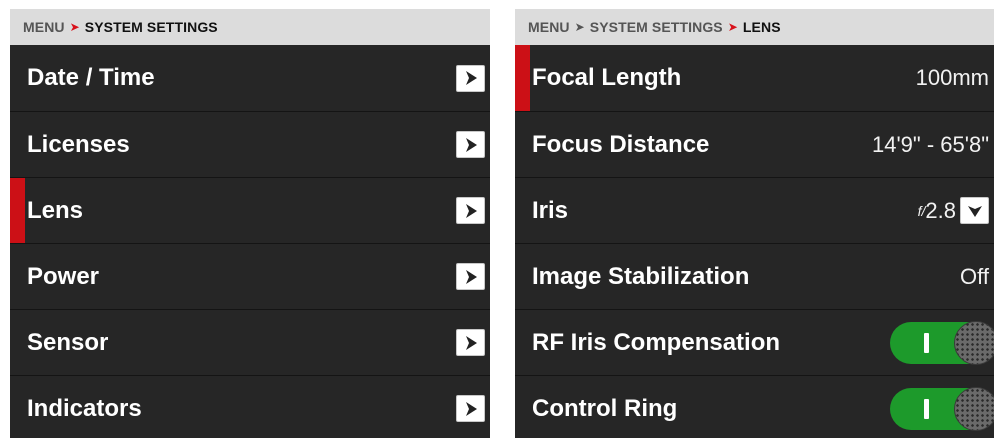 The height and width of the screenshot is (438, 994). What do you see at coordinates (151, 27) in the screenshot?
I see `breadcrumb-current: SYSTEM SETTINGS` at bounding box center [151, 27].